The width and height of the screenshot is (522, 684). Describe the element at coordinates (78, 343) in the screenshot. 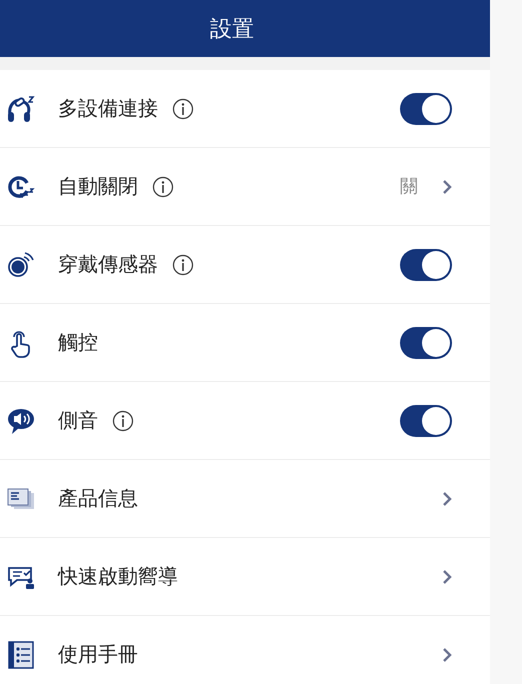

I see `setting-label: 觸控` at that location.